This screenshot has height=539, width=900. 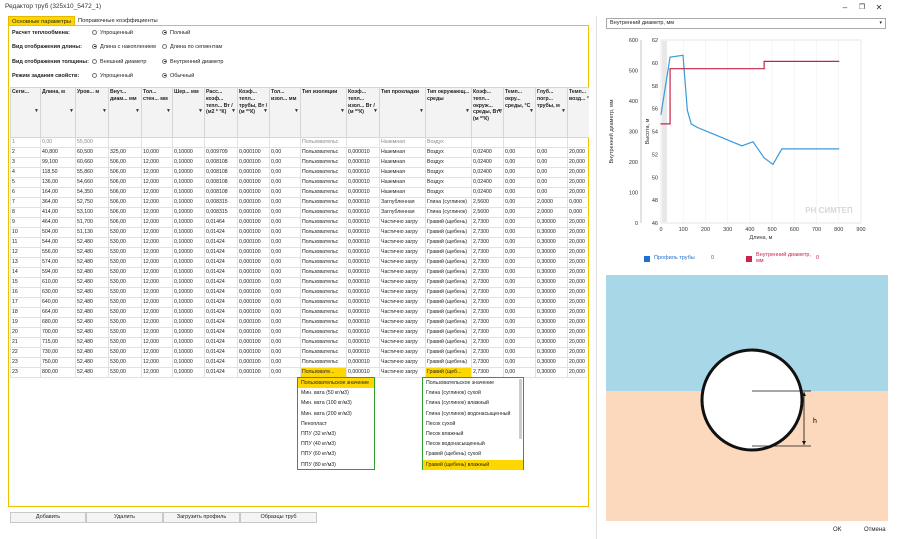 I want to click on dropdown-option: Песок влажный, so click(x=473, y=434).